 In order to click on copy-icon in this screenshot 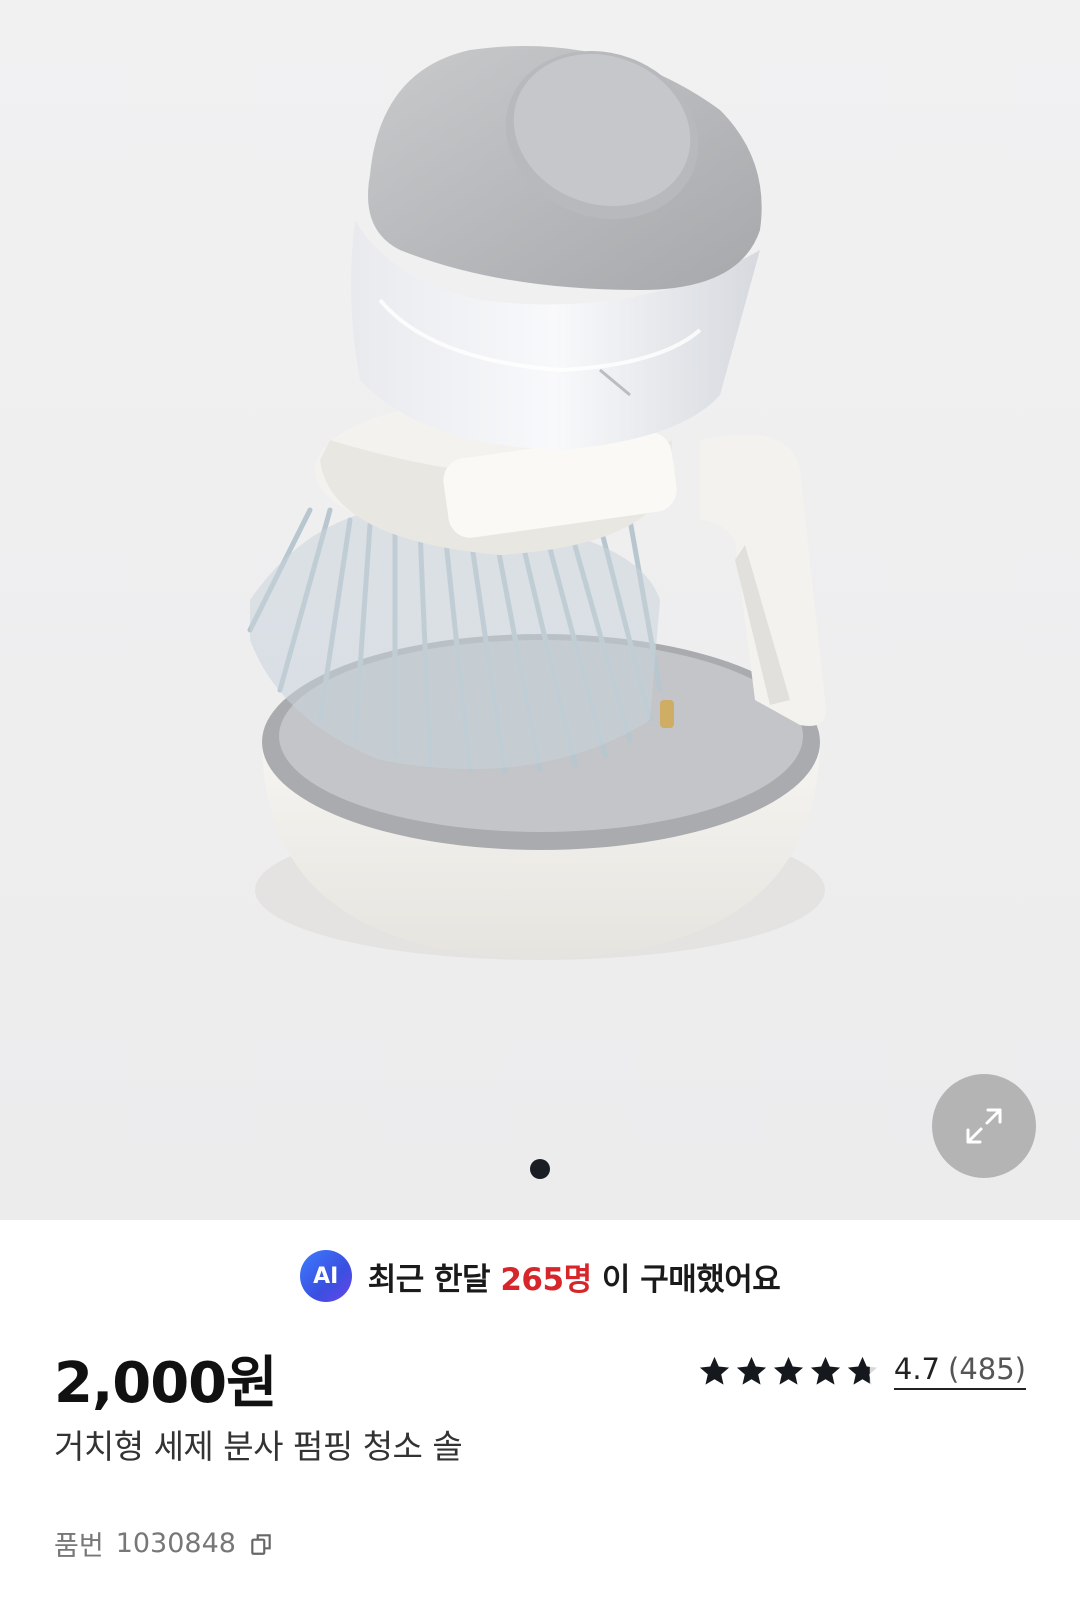, I will do `click(261, 1544)`.